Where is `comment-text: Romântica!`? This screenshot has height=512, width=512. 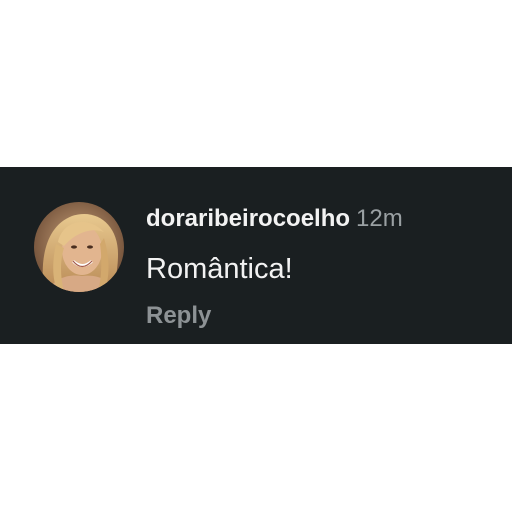 comment-text: Romântica! is located at coordinates (219, 269).